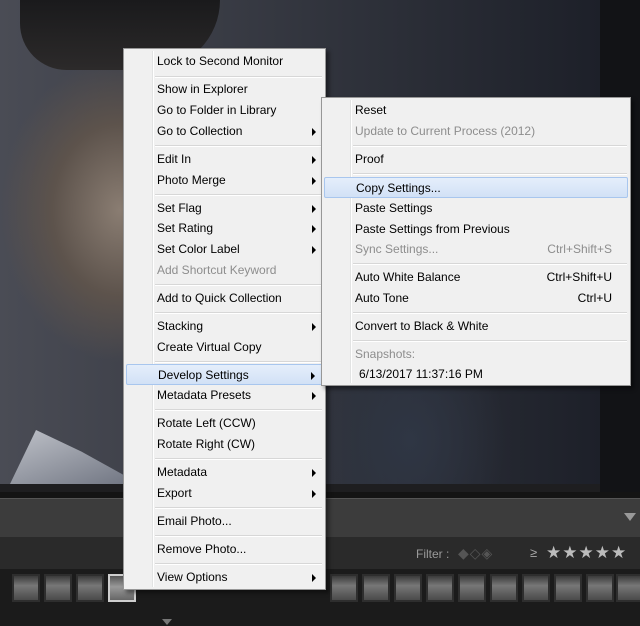 The width and height of the screenshot is (640, 626). I want to click on menu-item-show-in-explorer: Show in Explorer, so click(224, 89).